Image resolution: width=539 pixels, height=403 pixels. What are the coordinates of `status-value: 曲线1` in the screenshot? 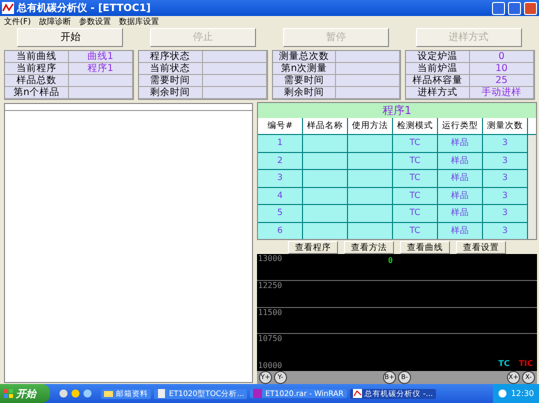 It's located at (100, 57).